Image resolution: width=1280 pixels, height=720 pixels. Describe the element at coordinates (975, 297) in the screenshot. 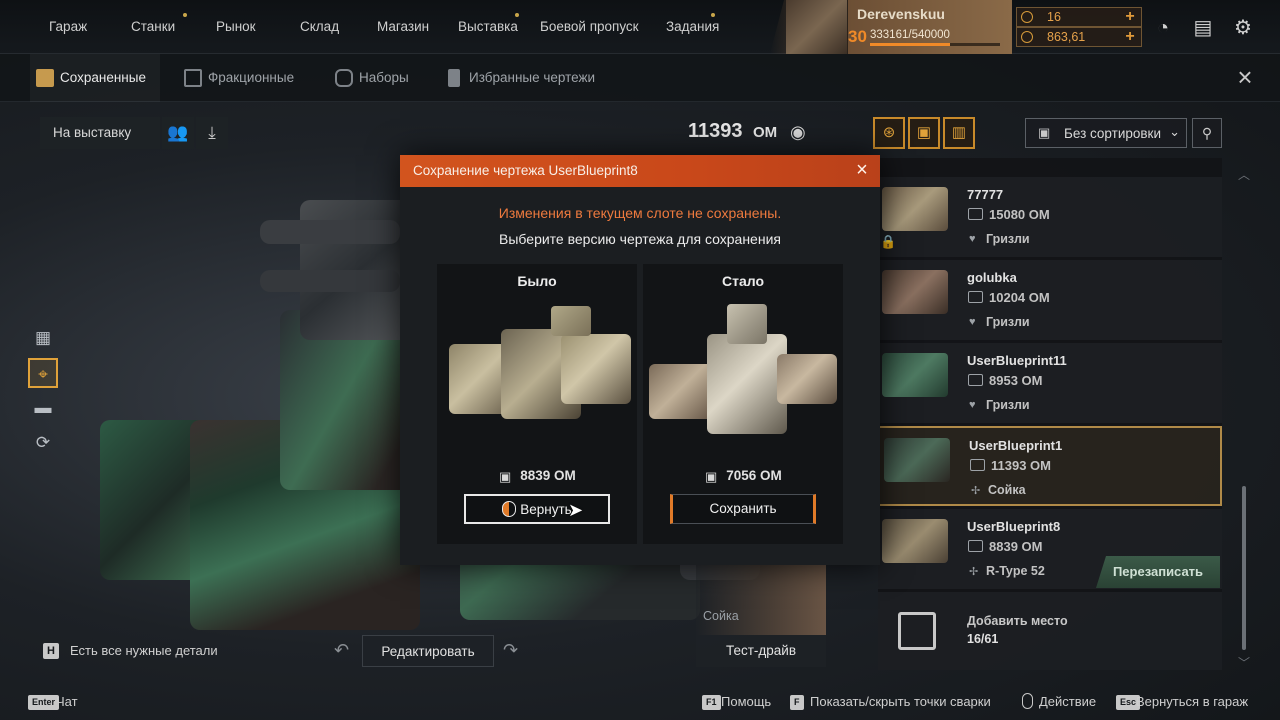

I see `hover-icon` at that location.